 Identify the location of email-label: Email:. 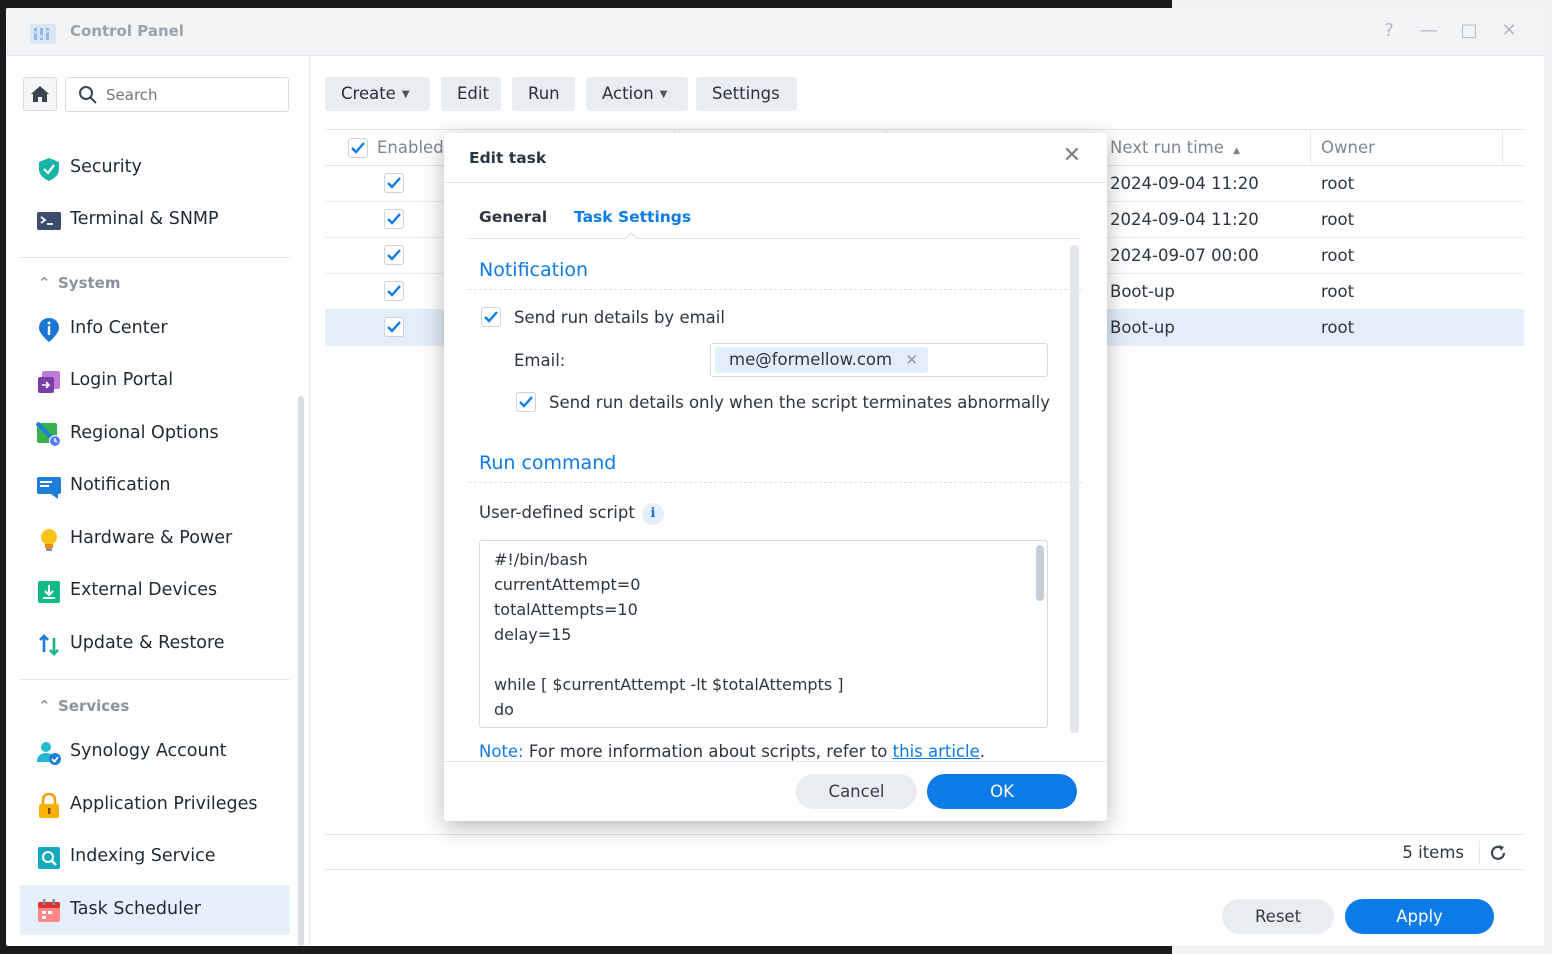
(540, 360).